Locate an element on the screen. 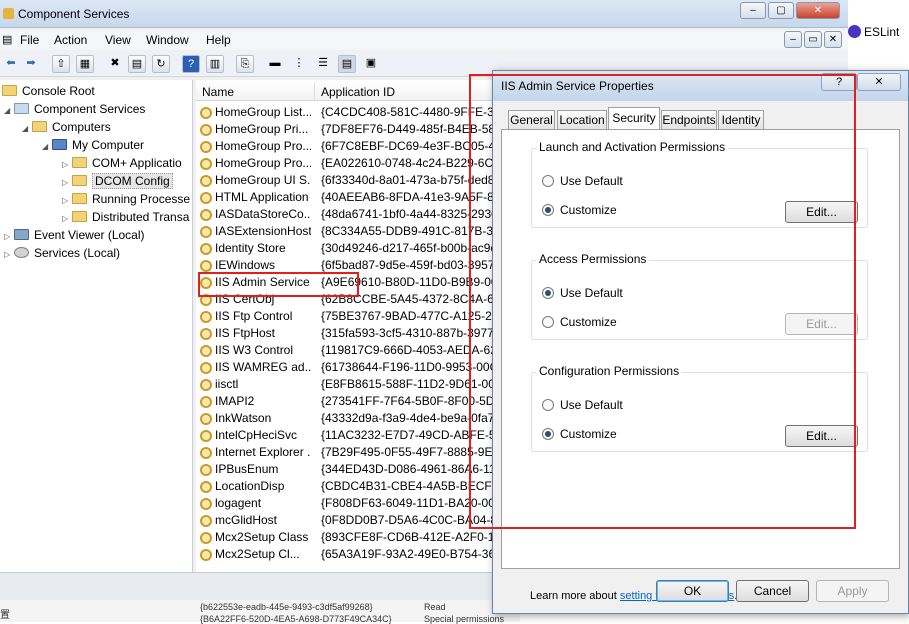 This screenshot has width=909, height=624. detail-view-icon: ▤ is located at coordinates (347, 64).